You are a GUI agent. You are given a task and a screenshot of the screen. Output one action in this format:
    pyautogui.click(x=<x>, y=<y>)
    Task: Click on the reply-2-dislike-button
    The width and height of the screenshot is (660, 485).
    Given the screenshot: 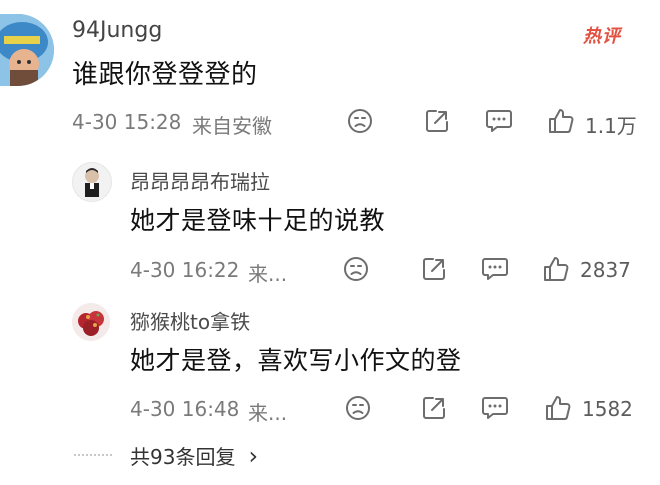 What is the action you would take?
    pyautogui.click(x=358, y=408)
    